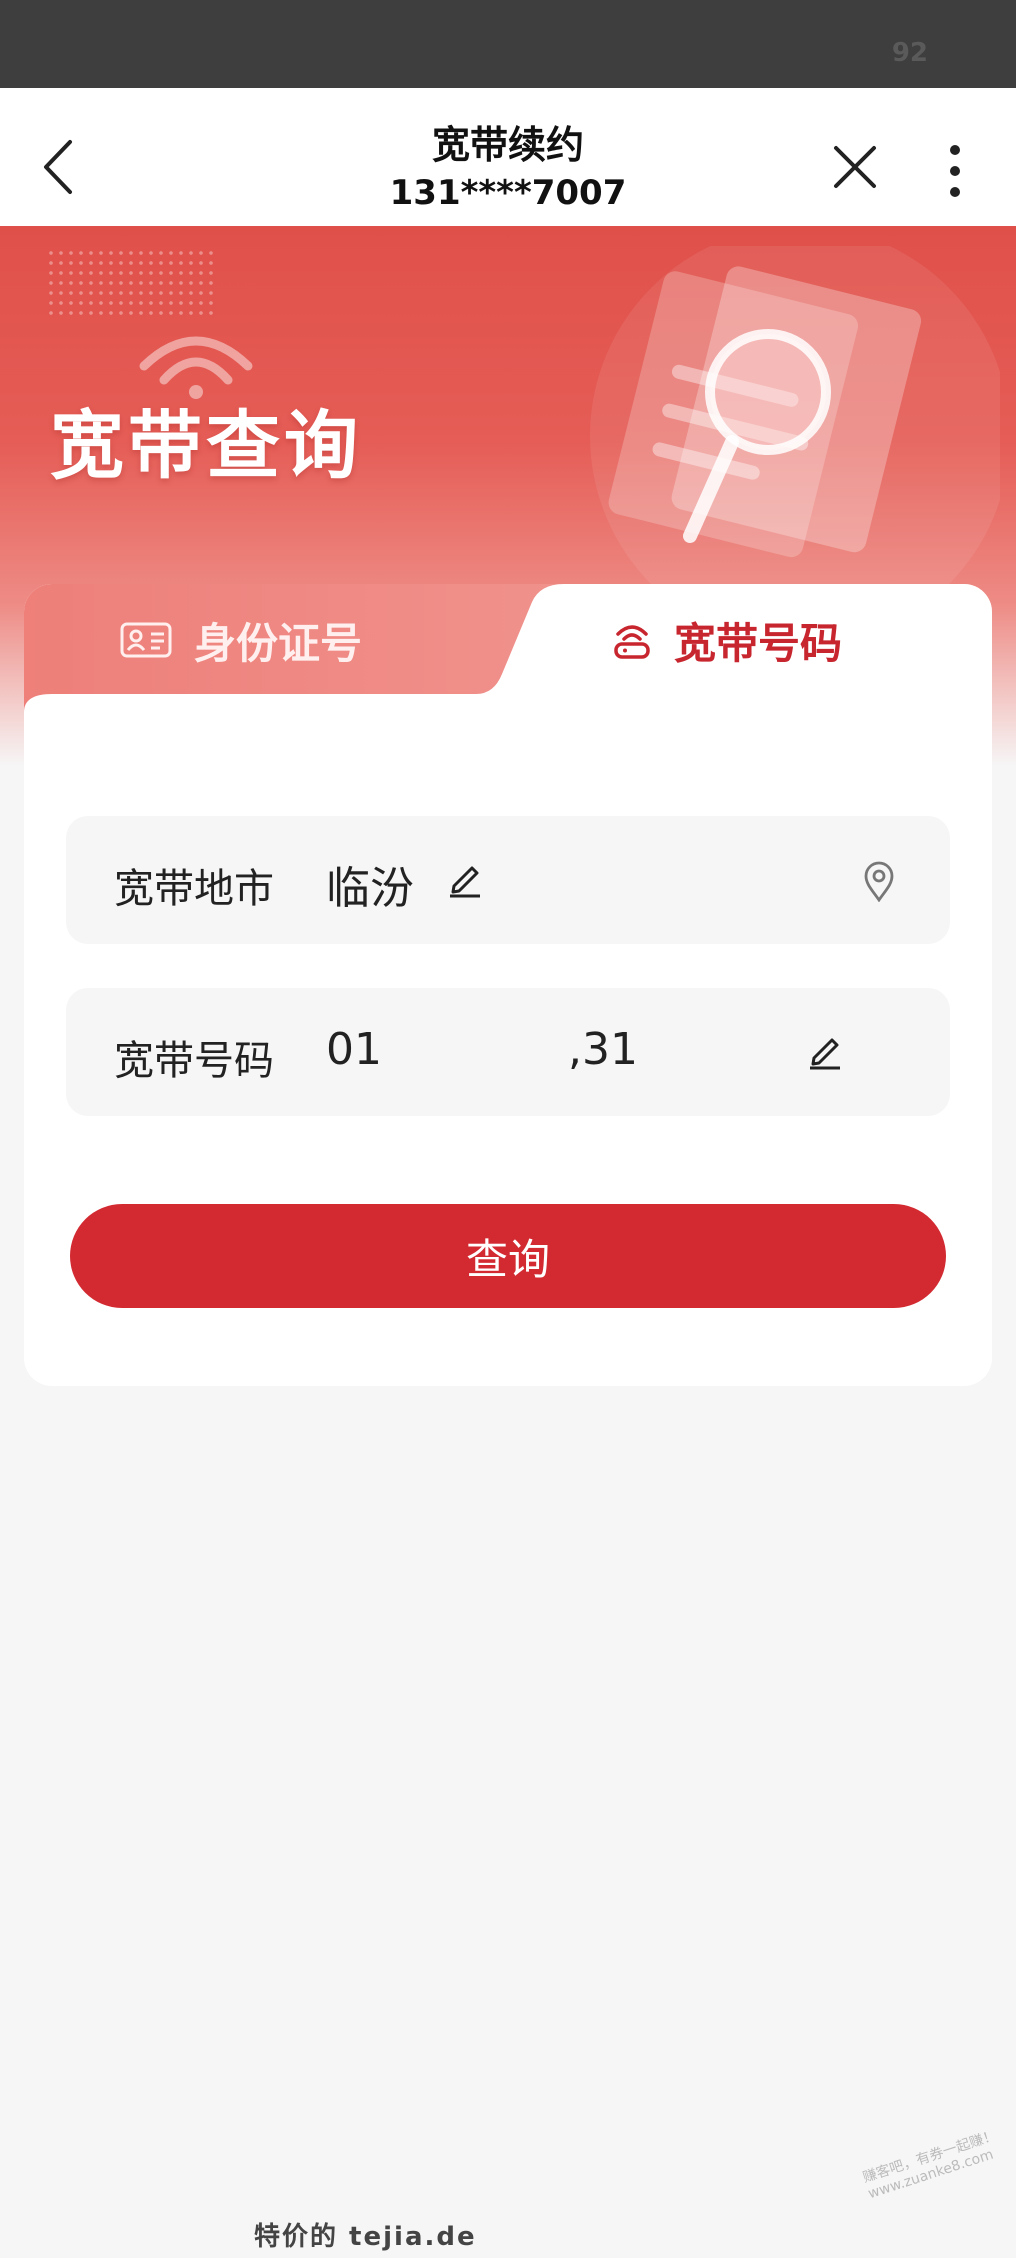 This screenshot has height=2258, width=1016. Describe the element at coordinates (132, 283) in the screenshot. I see `dot-pattern` at that location.